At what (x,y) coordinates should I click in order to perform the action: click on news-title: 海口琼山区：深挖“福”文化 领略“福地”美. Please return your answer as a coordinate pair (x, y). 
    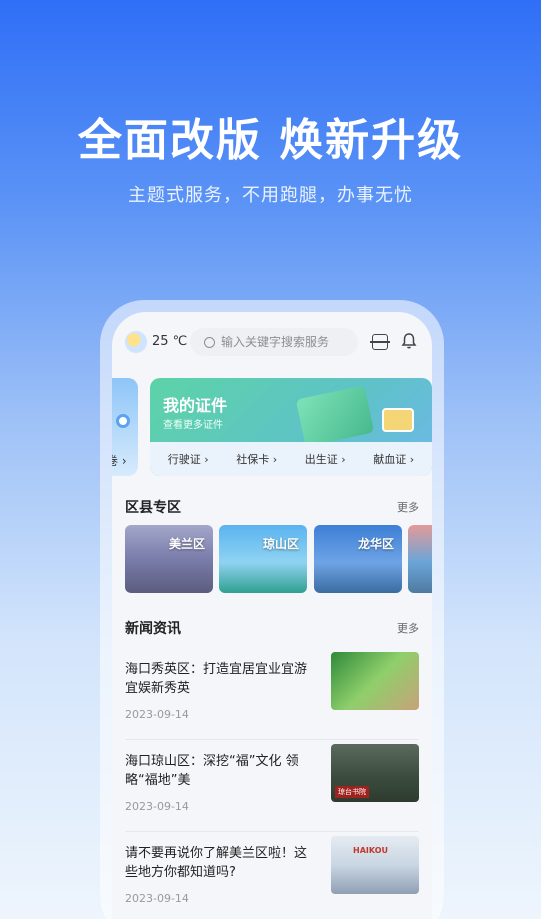
    Looking at the image, I should click on (212, 771).